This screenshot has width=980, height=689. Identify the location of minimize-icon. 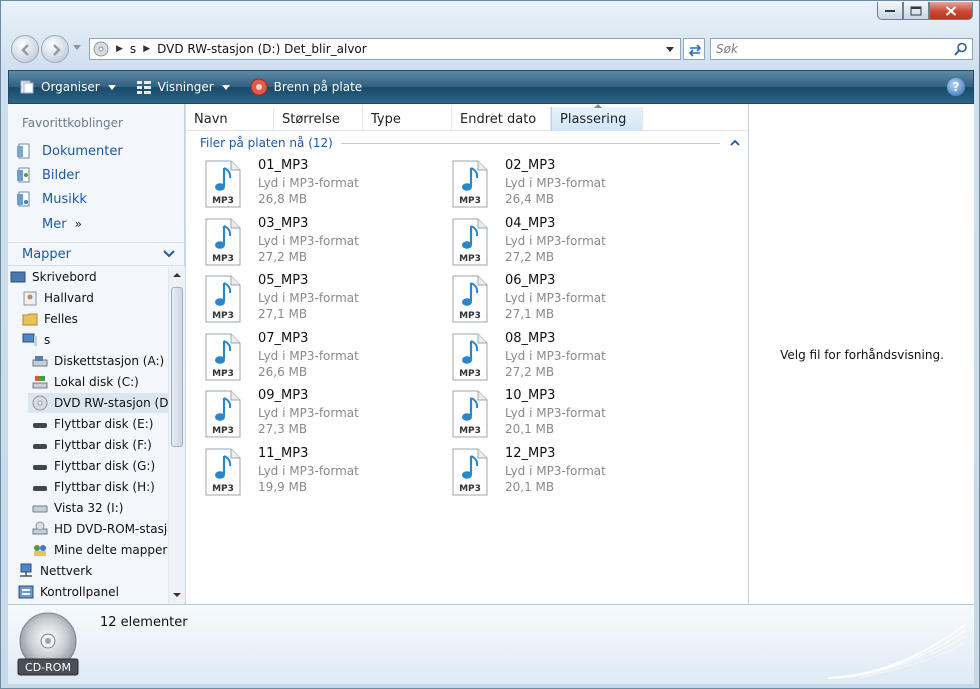
(890, 10).